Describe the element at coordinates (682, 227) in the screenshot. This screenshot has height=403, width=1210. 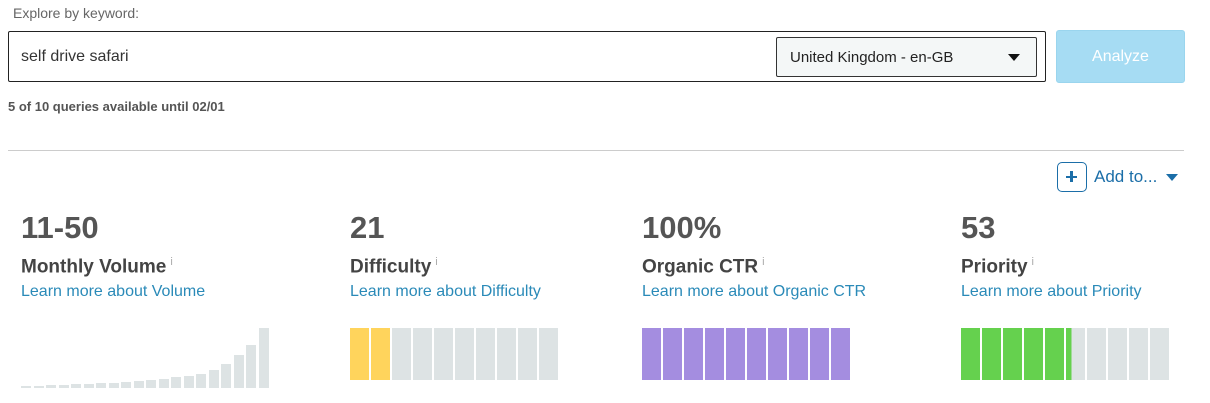
I see `metric-value: 100%` at that location.